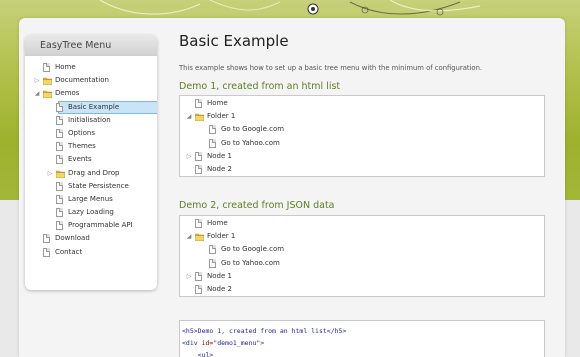 Image resolution: width=580 pixels, height=357 pixels. I want to click on demo1-title: Demo 1, created from an html list, so click(260, 86).